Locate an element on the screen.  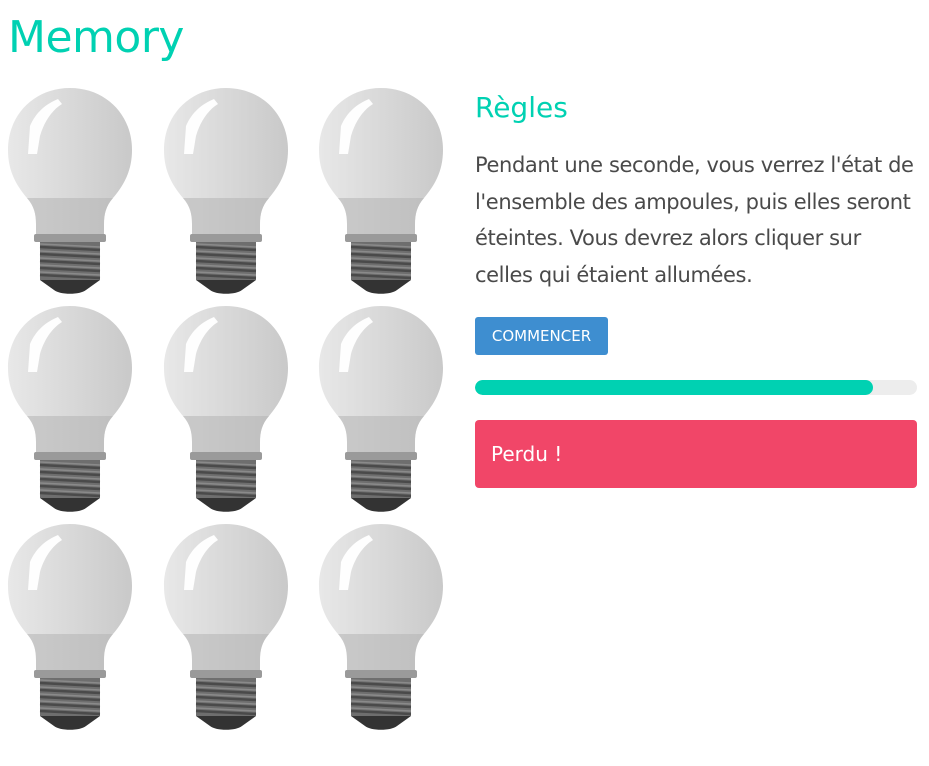
start-button: COMMENCER is located at coordinates (541, 336).